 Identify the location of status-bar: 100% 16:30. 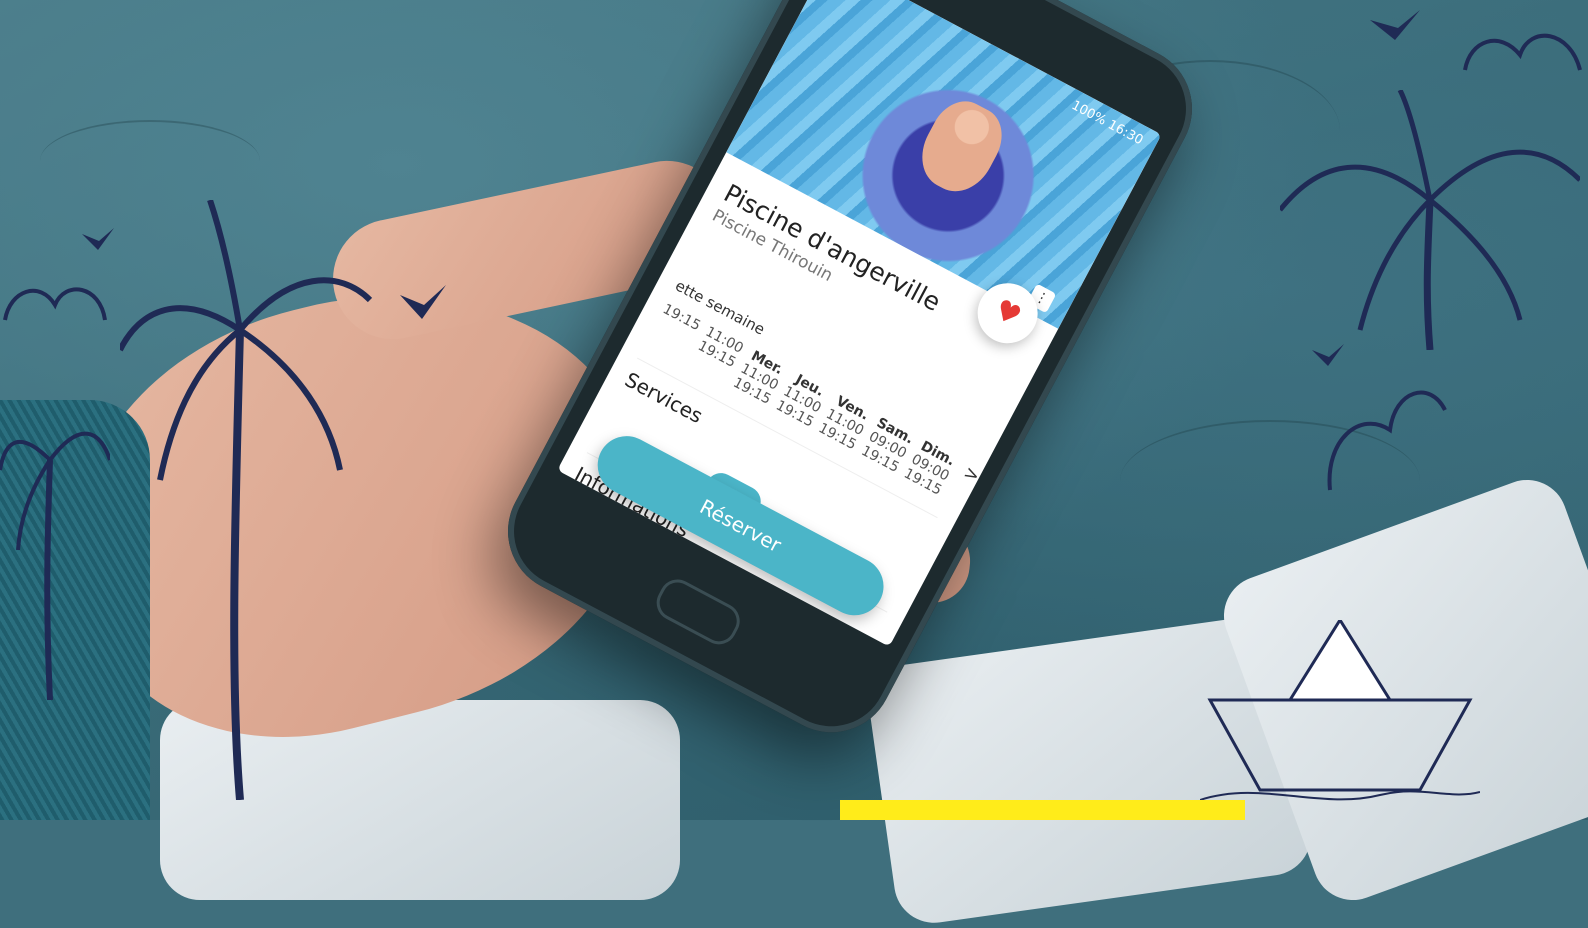
(1107, 123).